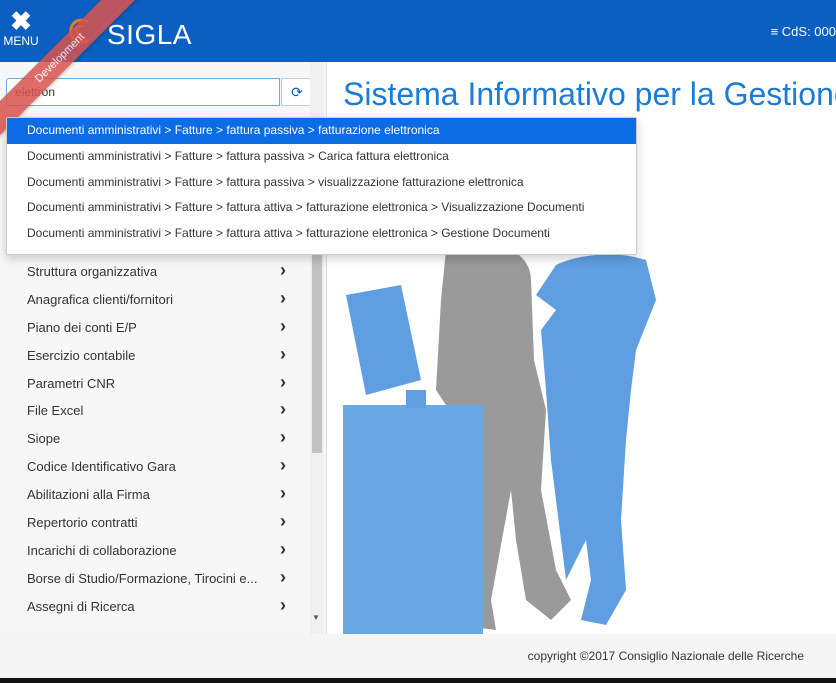  I want to click on sidebar-item-esercizio-contabile: Esercizio contabile ›, so click(155, 356).